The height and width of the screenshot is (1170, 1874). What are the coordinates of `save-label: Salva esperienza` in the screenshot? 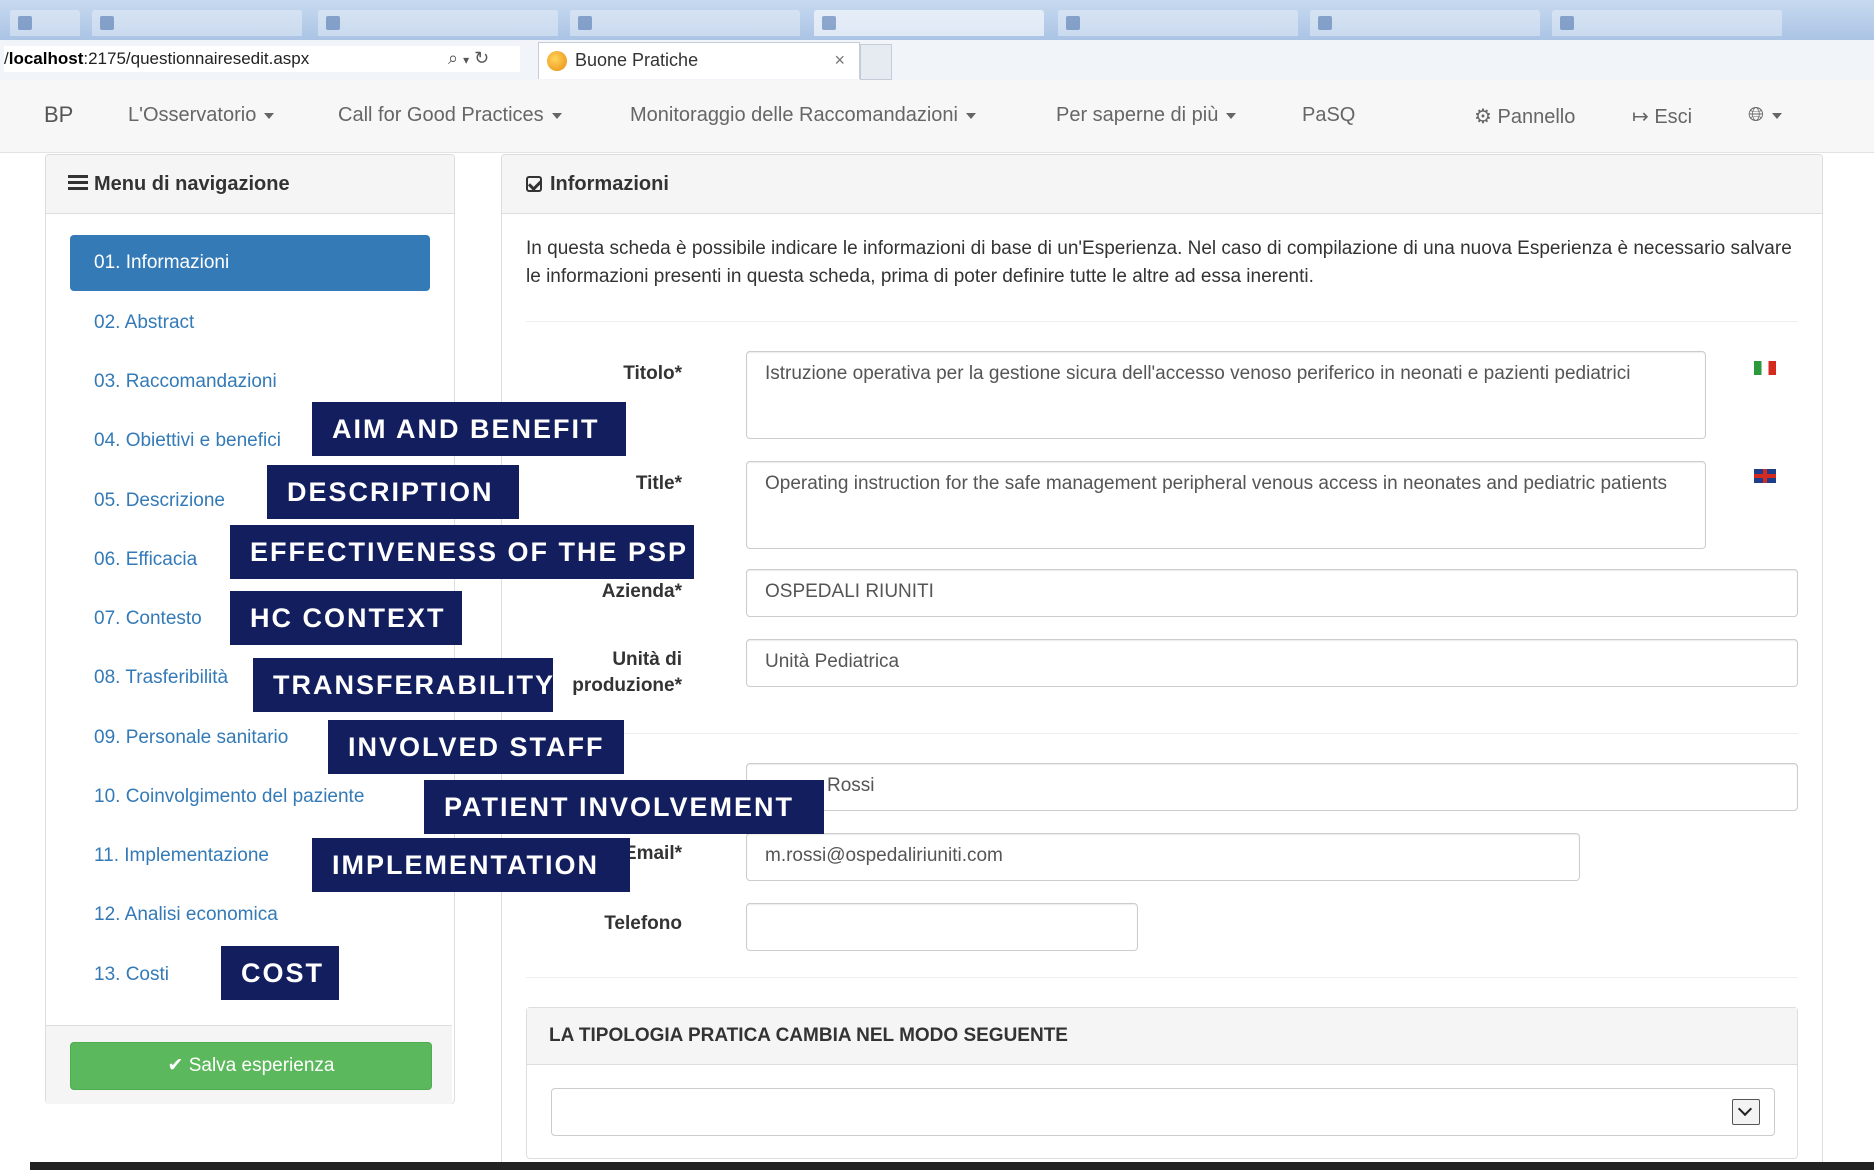 It's located at (261, 1065).